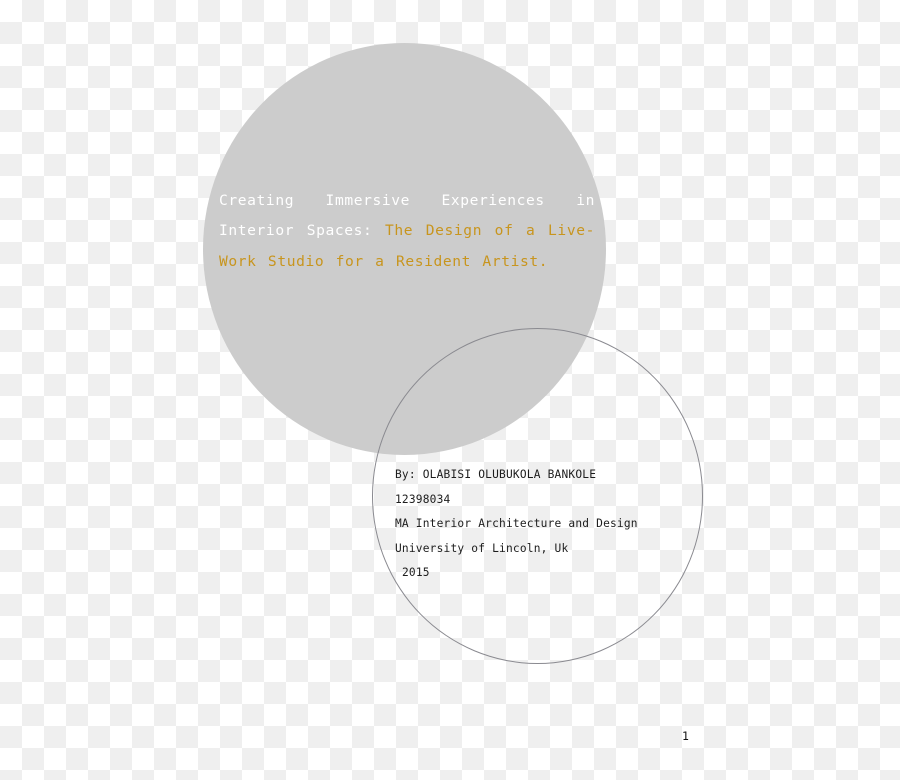  Describe the element at coordinates (416, 572) in the screenshot. I see `author-year: 2015` at that location.